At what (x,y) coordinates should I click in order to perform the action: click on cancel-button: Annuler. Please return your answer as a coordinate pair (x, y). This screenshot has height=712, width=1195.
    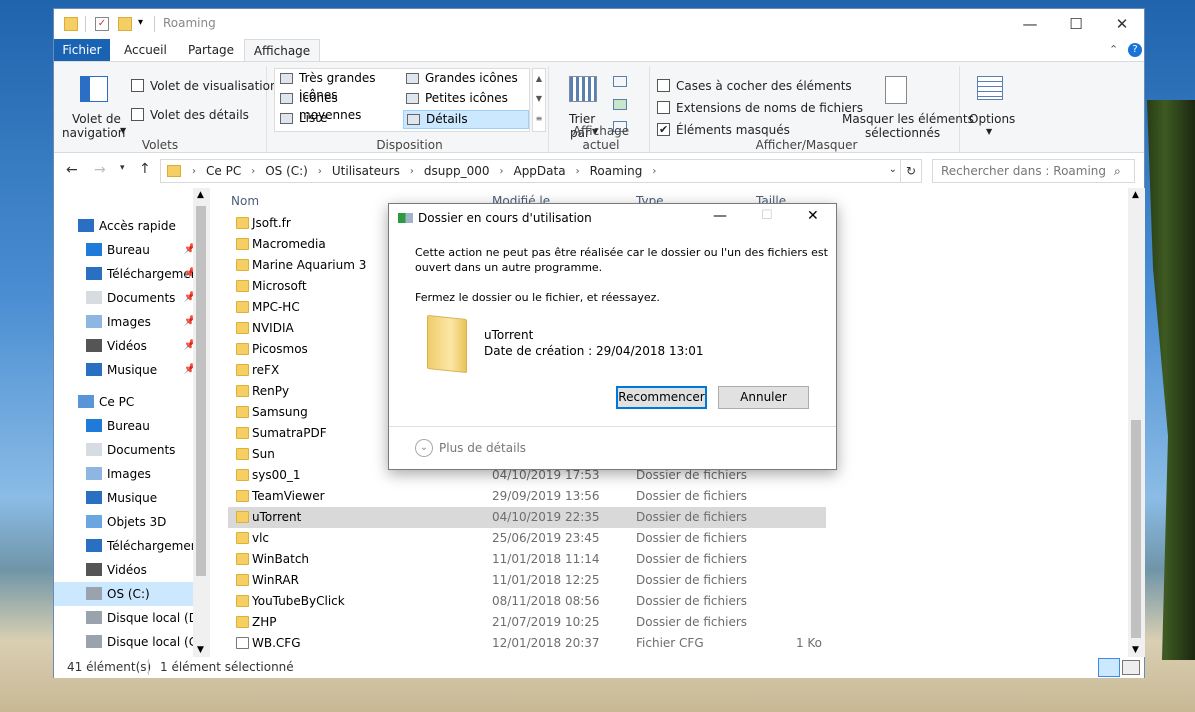
    Looking at the image, I should click on (763, 397).